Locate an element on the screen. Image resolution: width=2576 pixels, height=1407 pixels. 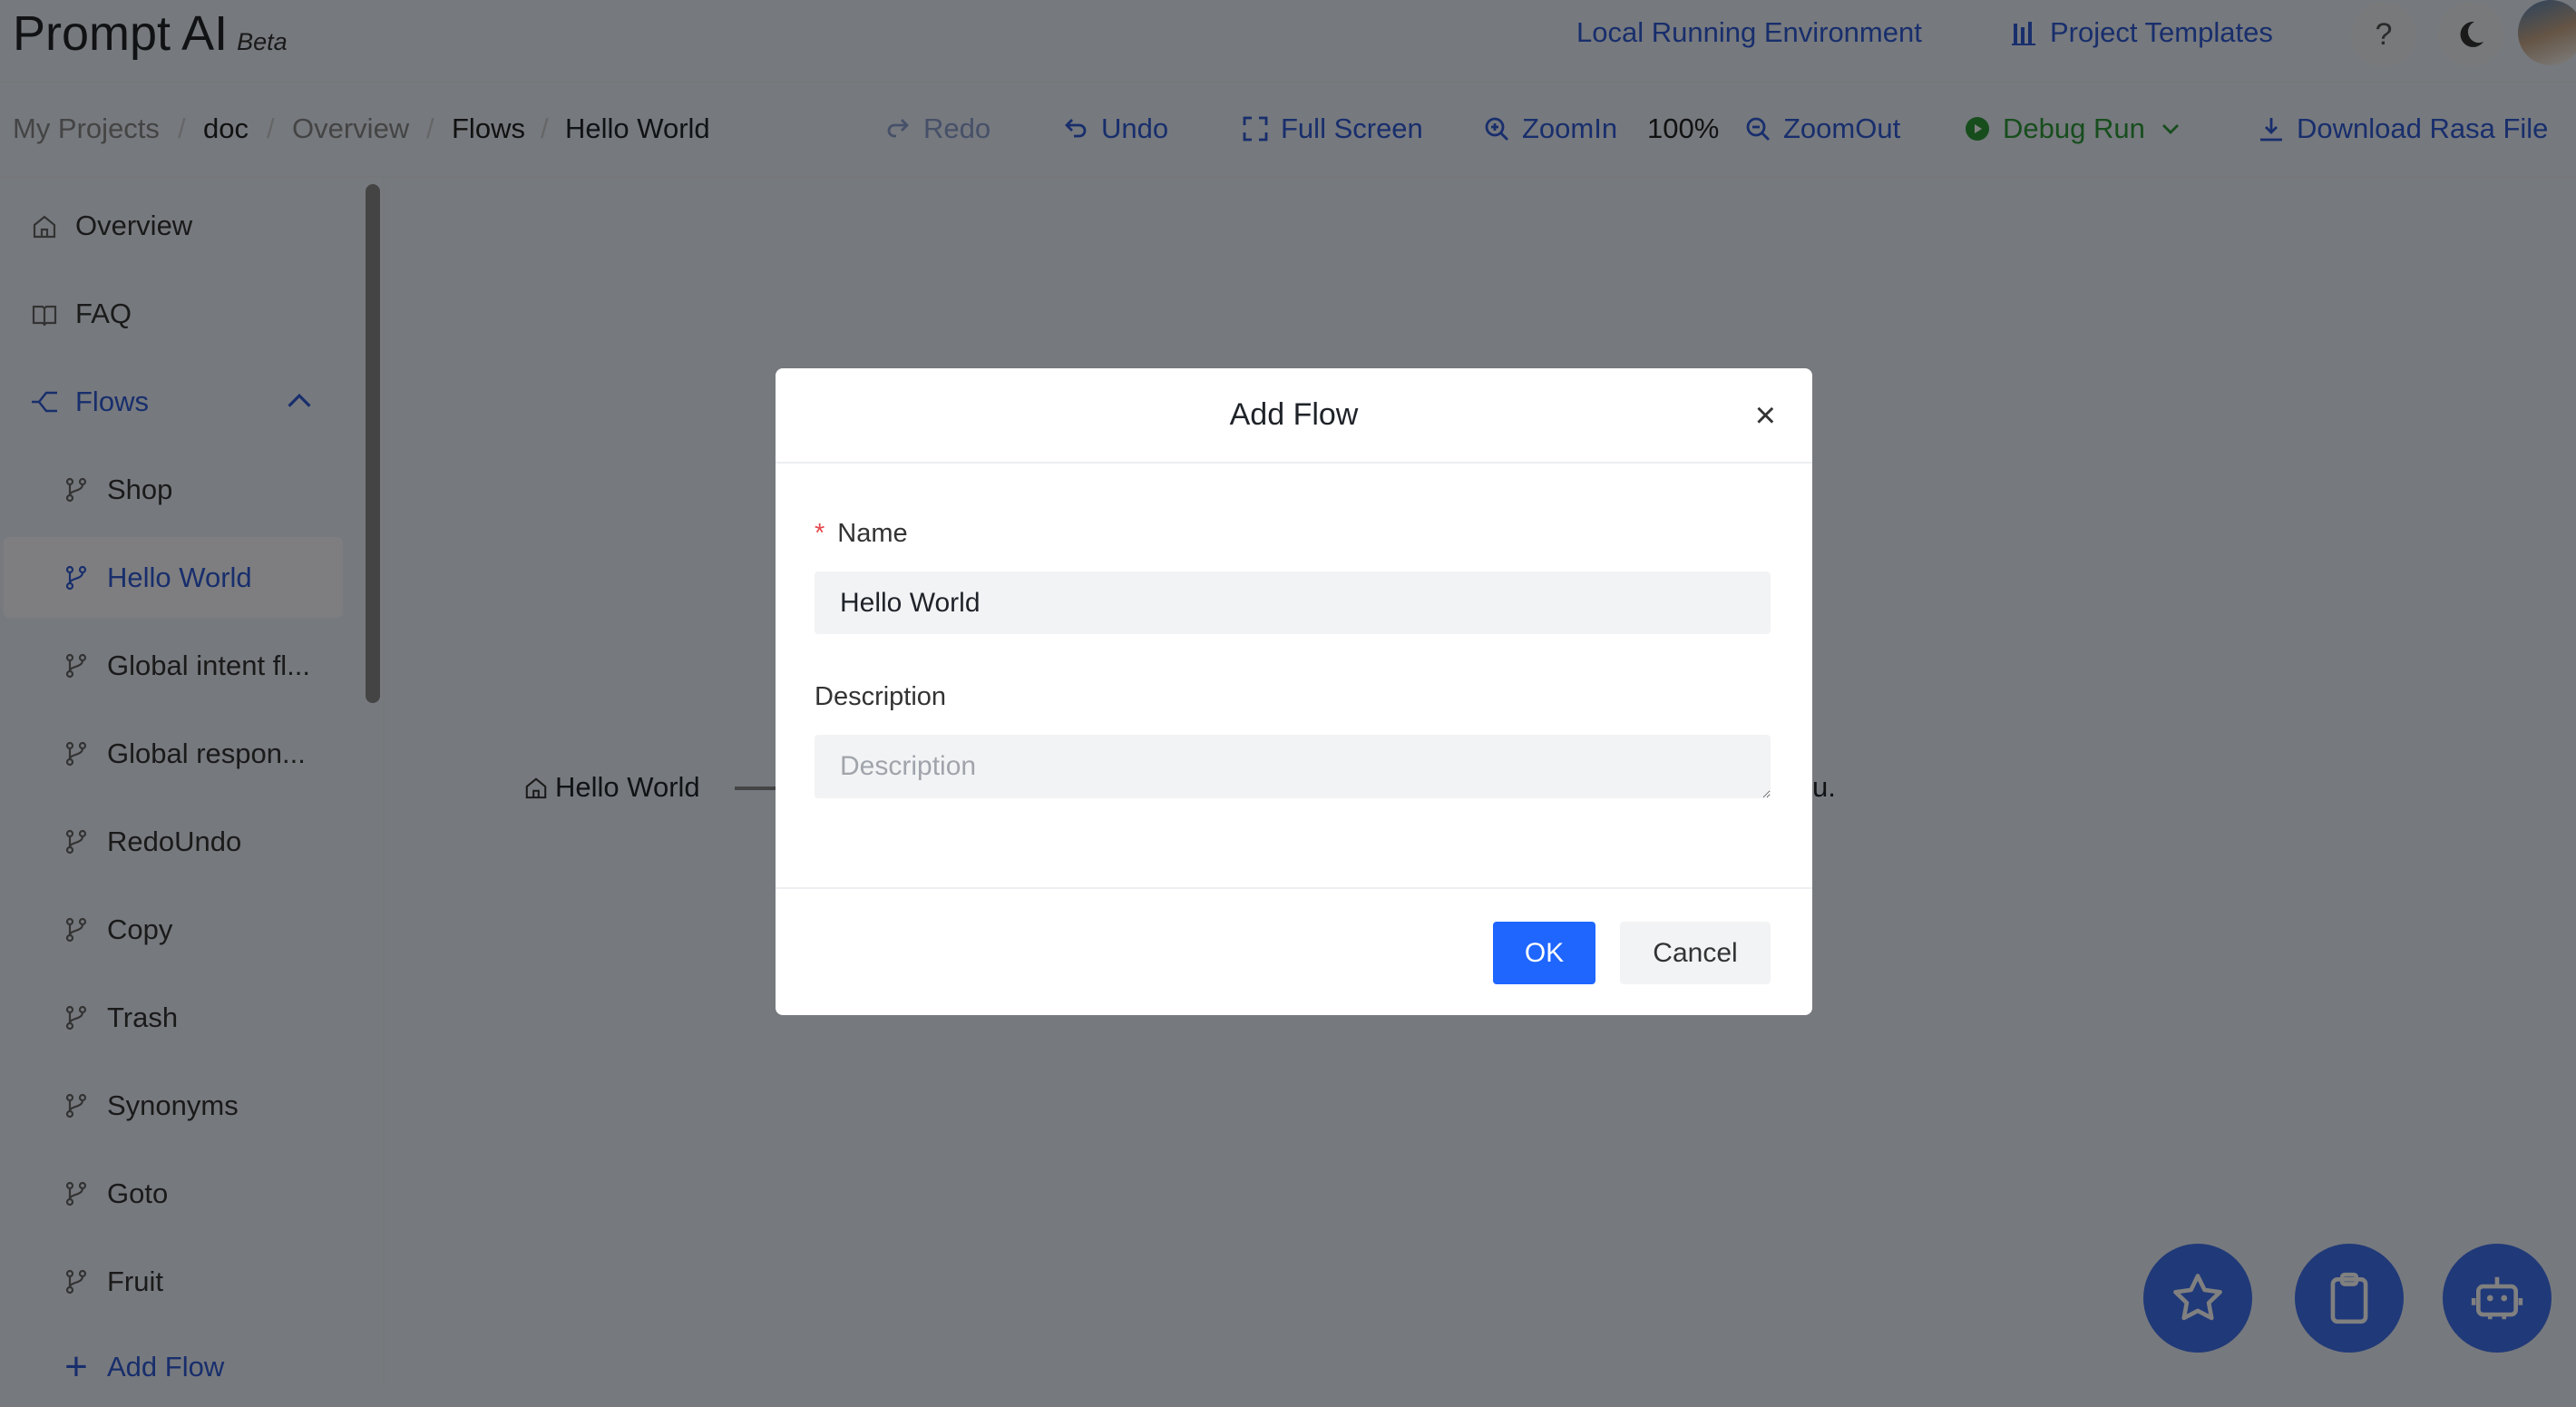
redo-button: Redo is located at coordinates (937, 128).